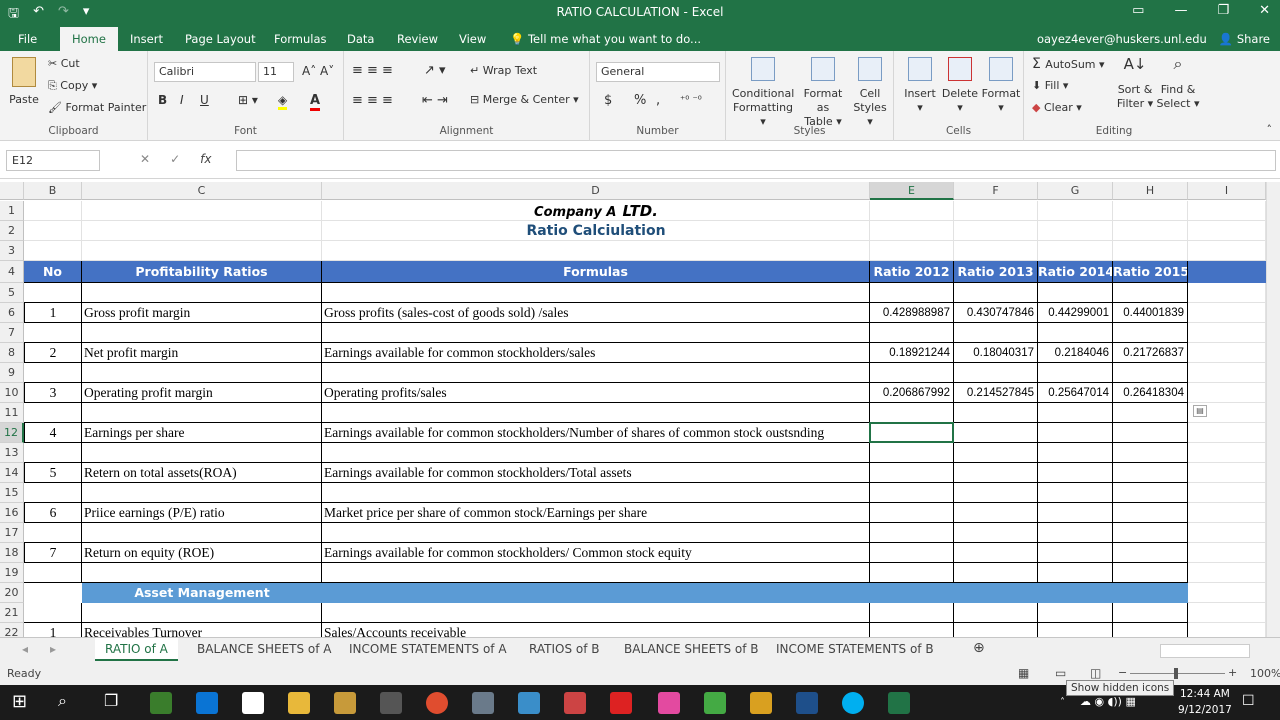 The height and width of the screenshot is (720, 1280). Describe the element at coordinates (372, 70) in the screenshot. I see `vertical-align-icon: ≡ ≡ ≡` at that location.